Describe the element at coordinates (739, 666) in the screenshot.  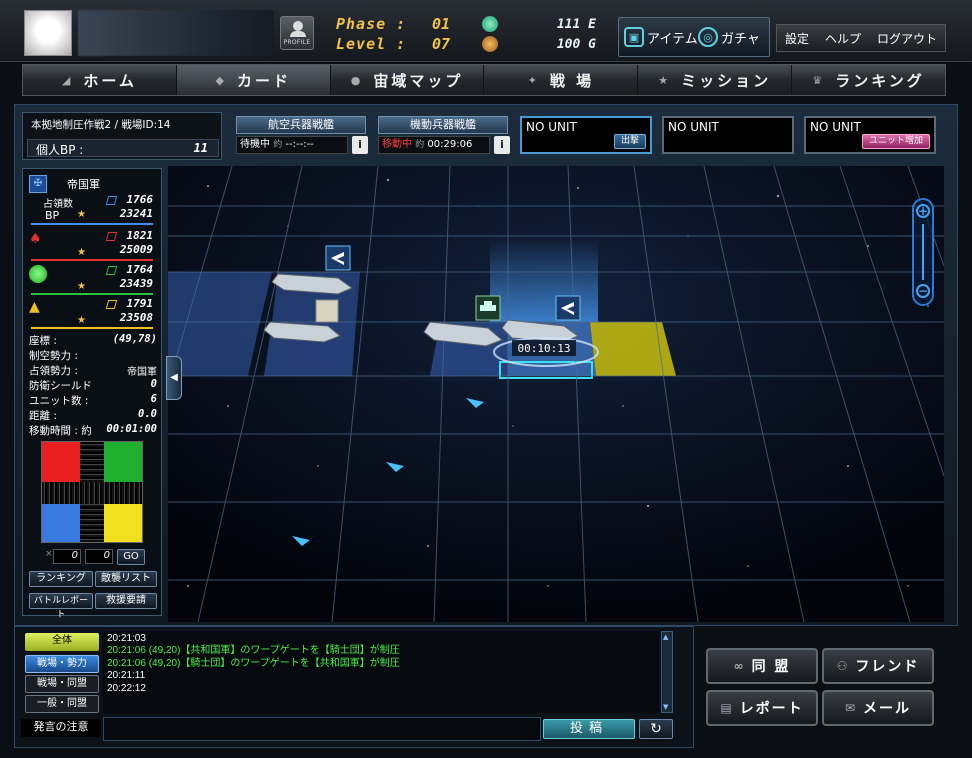
I see `link-icon: ∞` at that location.